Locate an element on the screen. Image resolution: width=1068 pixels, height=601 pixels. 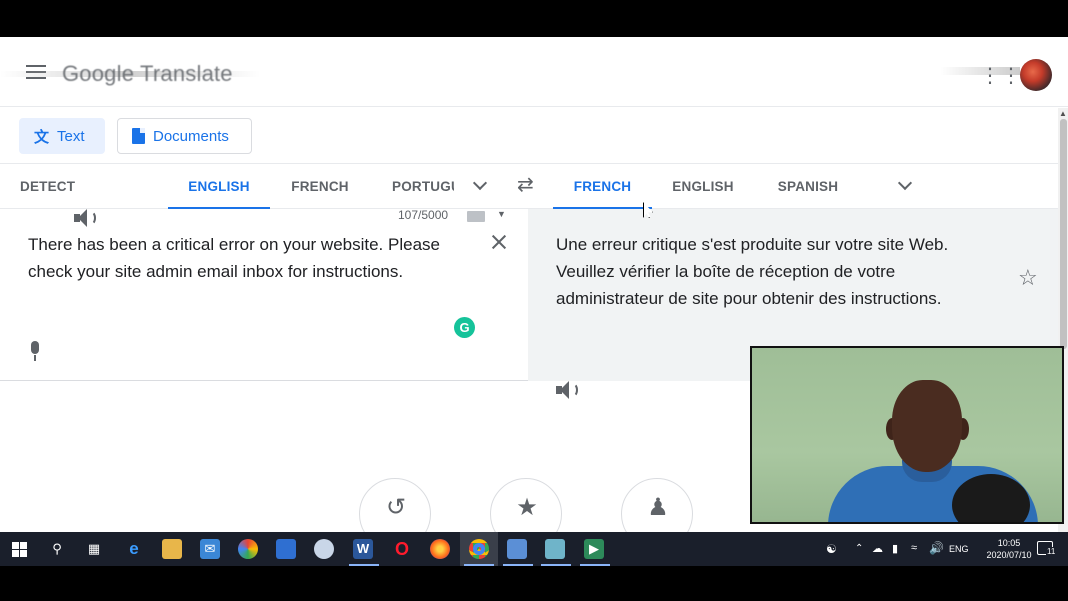
text-mode-button: 文 Text is located at coordinates (62, 136).